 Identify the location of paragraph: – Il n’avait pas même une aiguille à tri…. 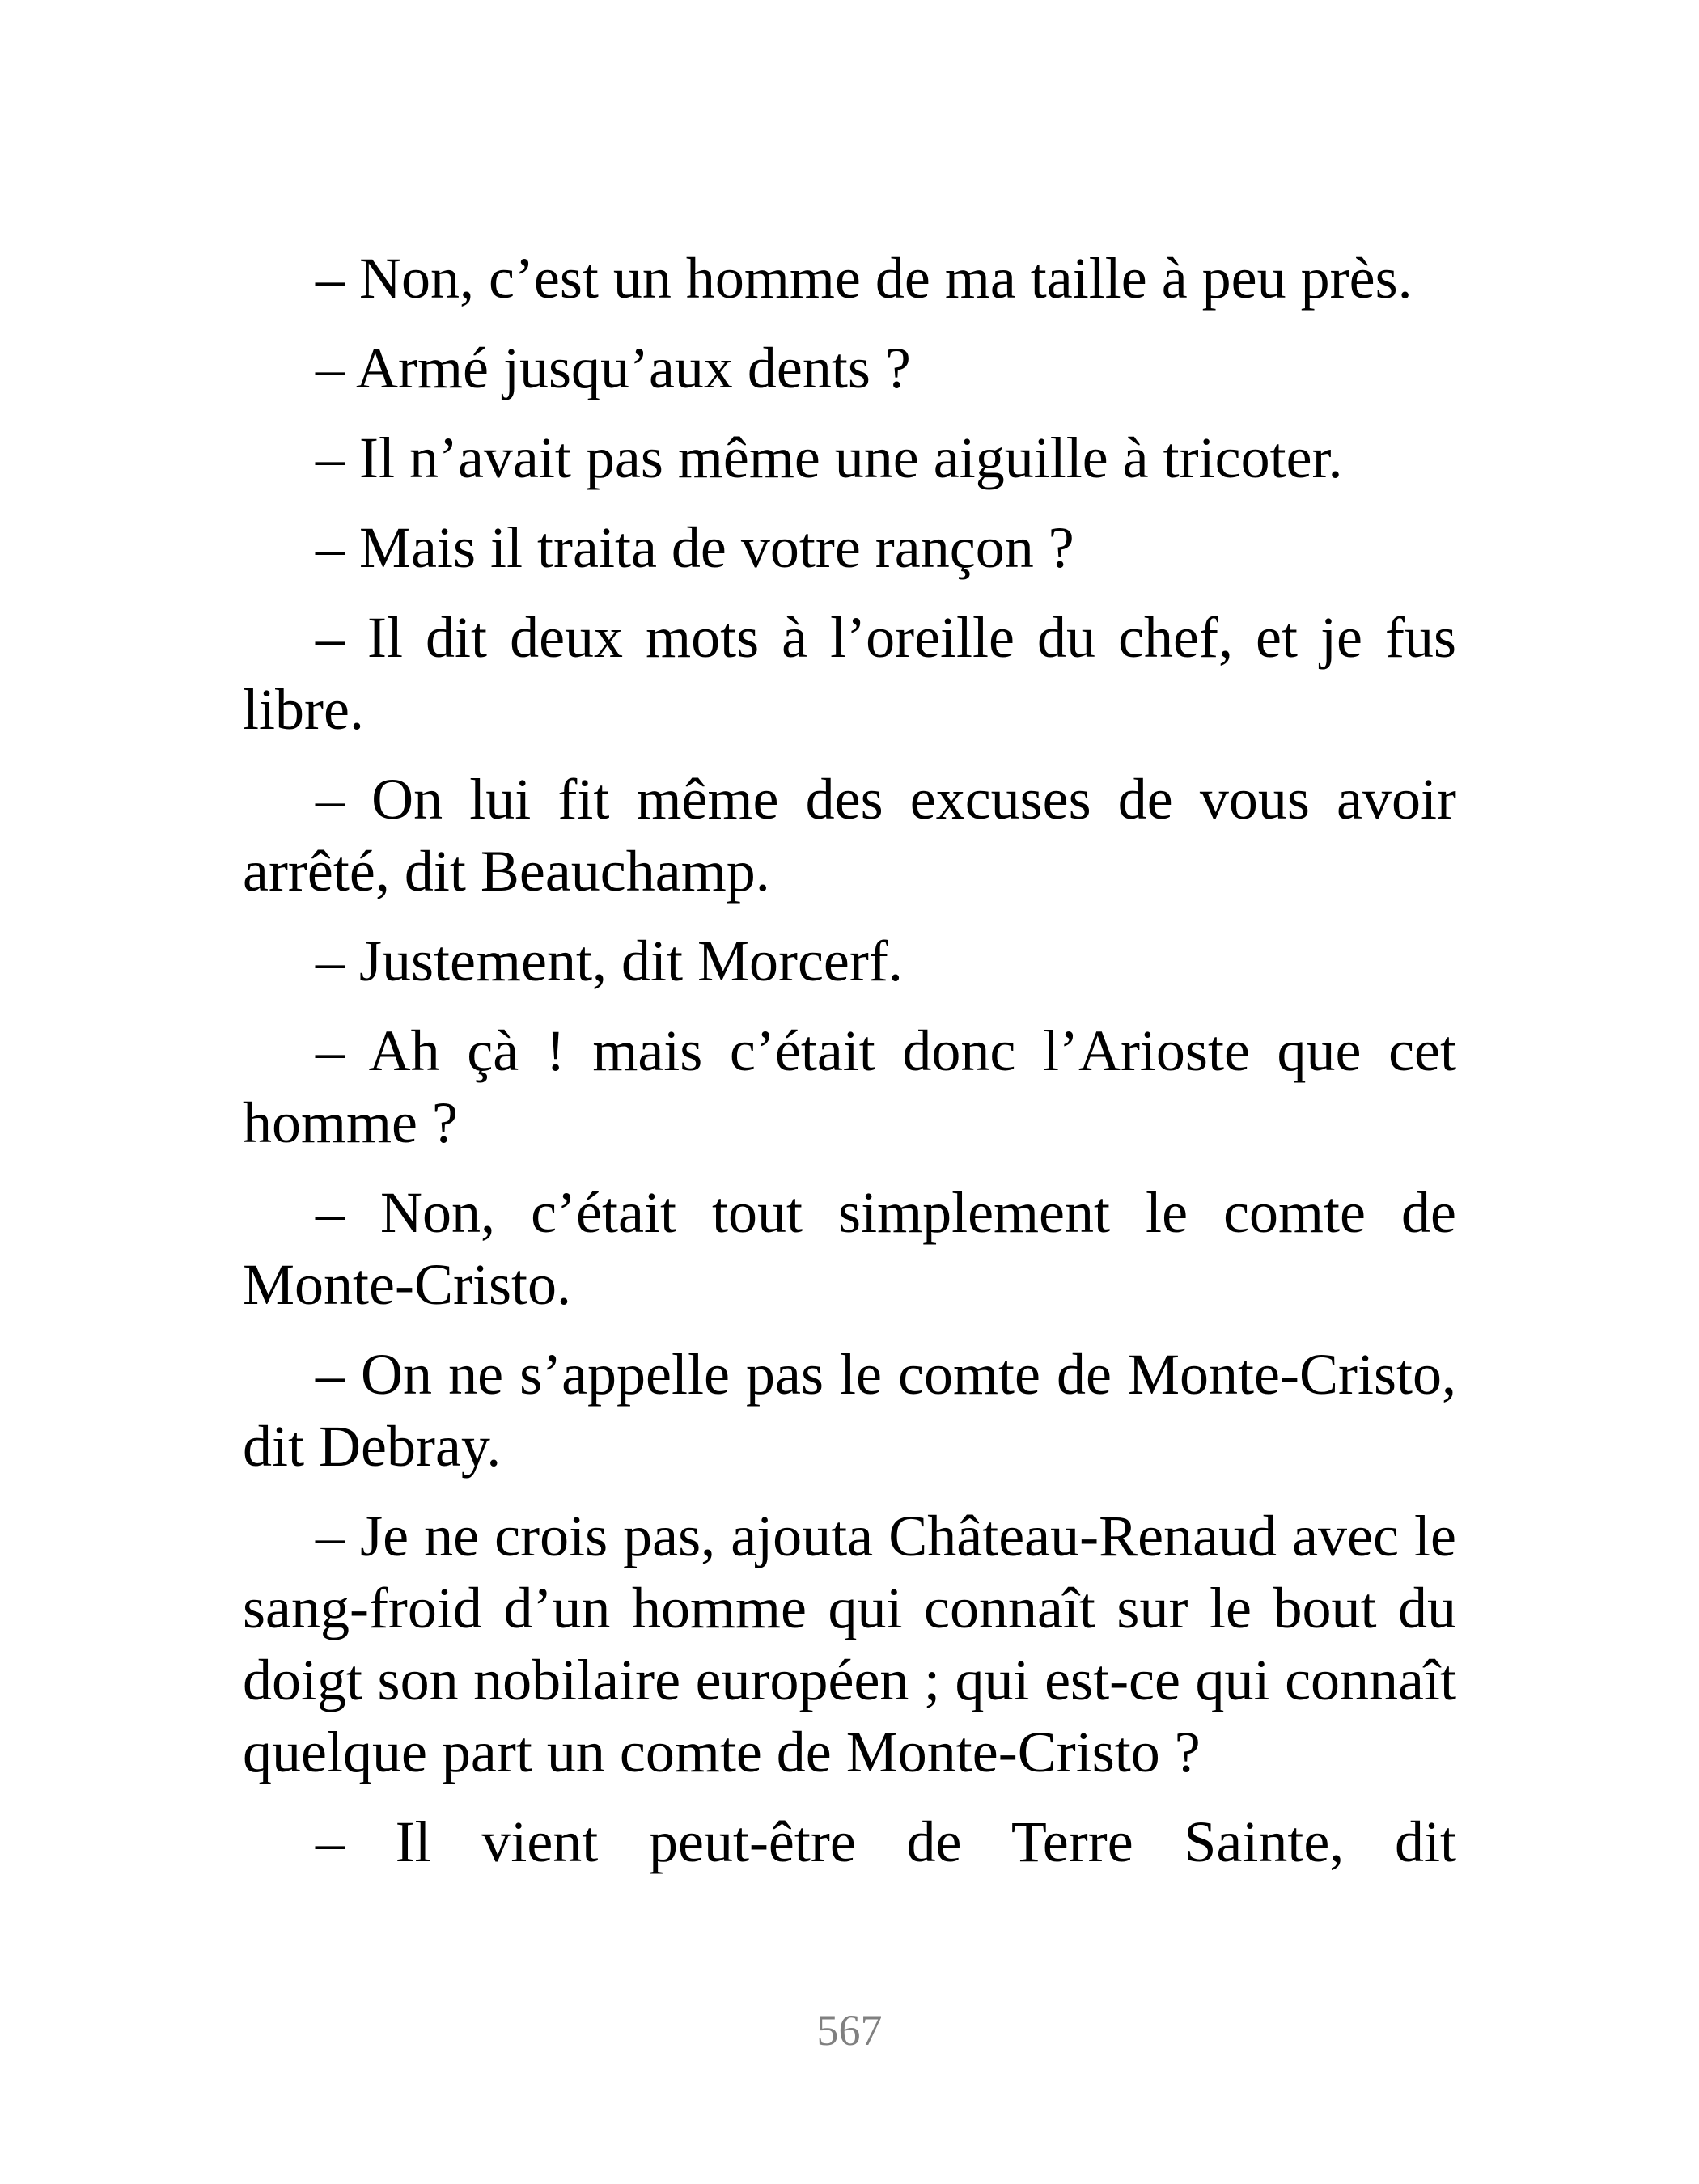
(830, 458).